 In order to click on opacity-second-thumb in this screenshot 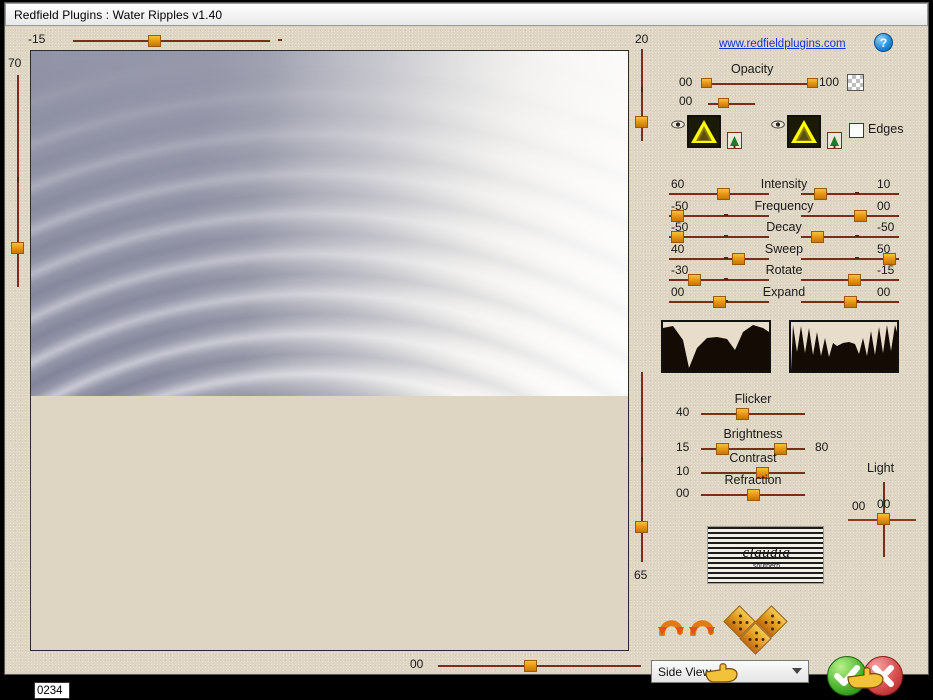, I will do `click(723, 103)`.